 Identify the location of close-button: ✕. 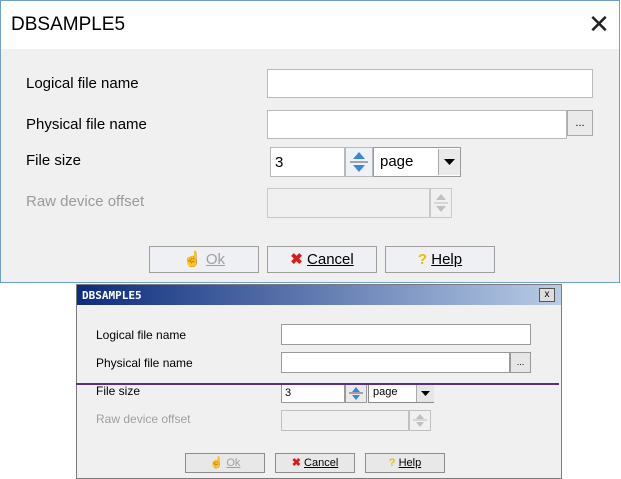
(599, 24).